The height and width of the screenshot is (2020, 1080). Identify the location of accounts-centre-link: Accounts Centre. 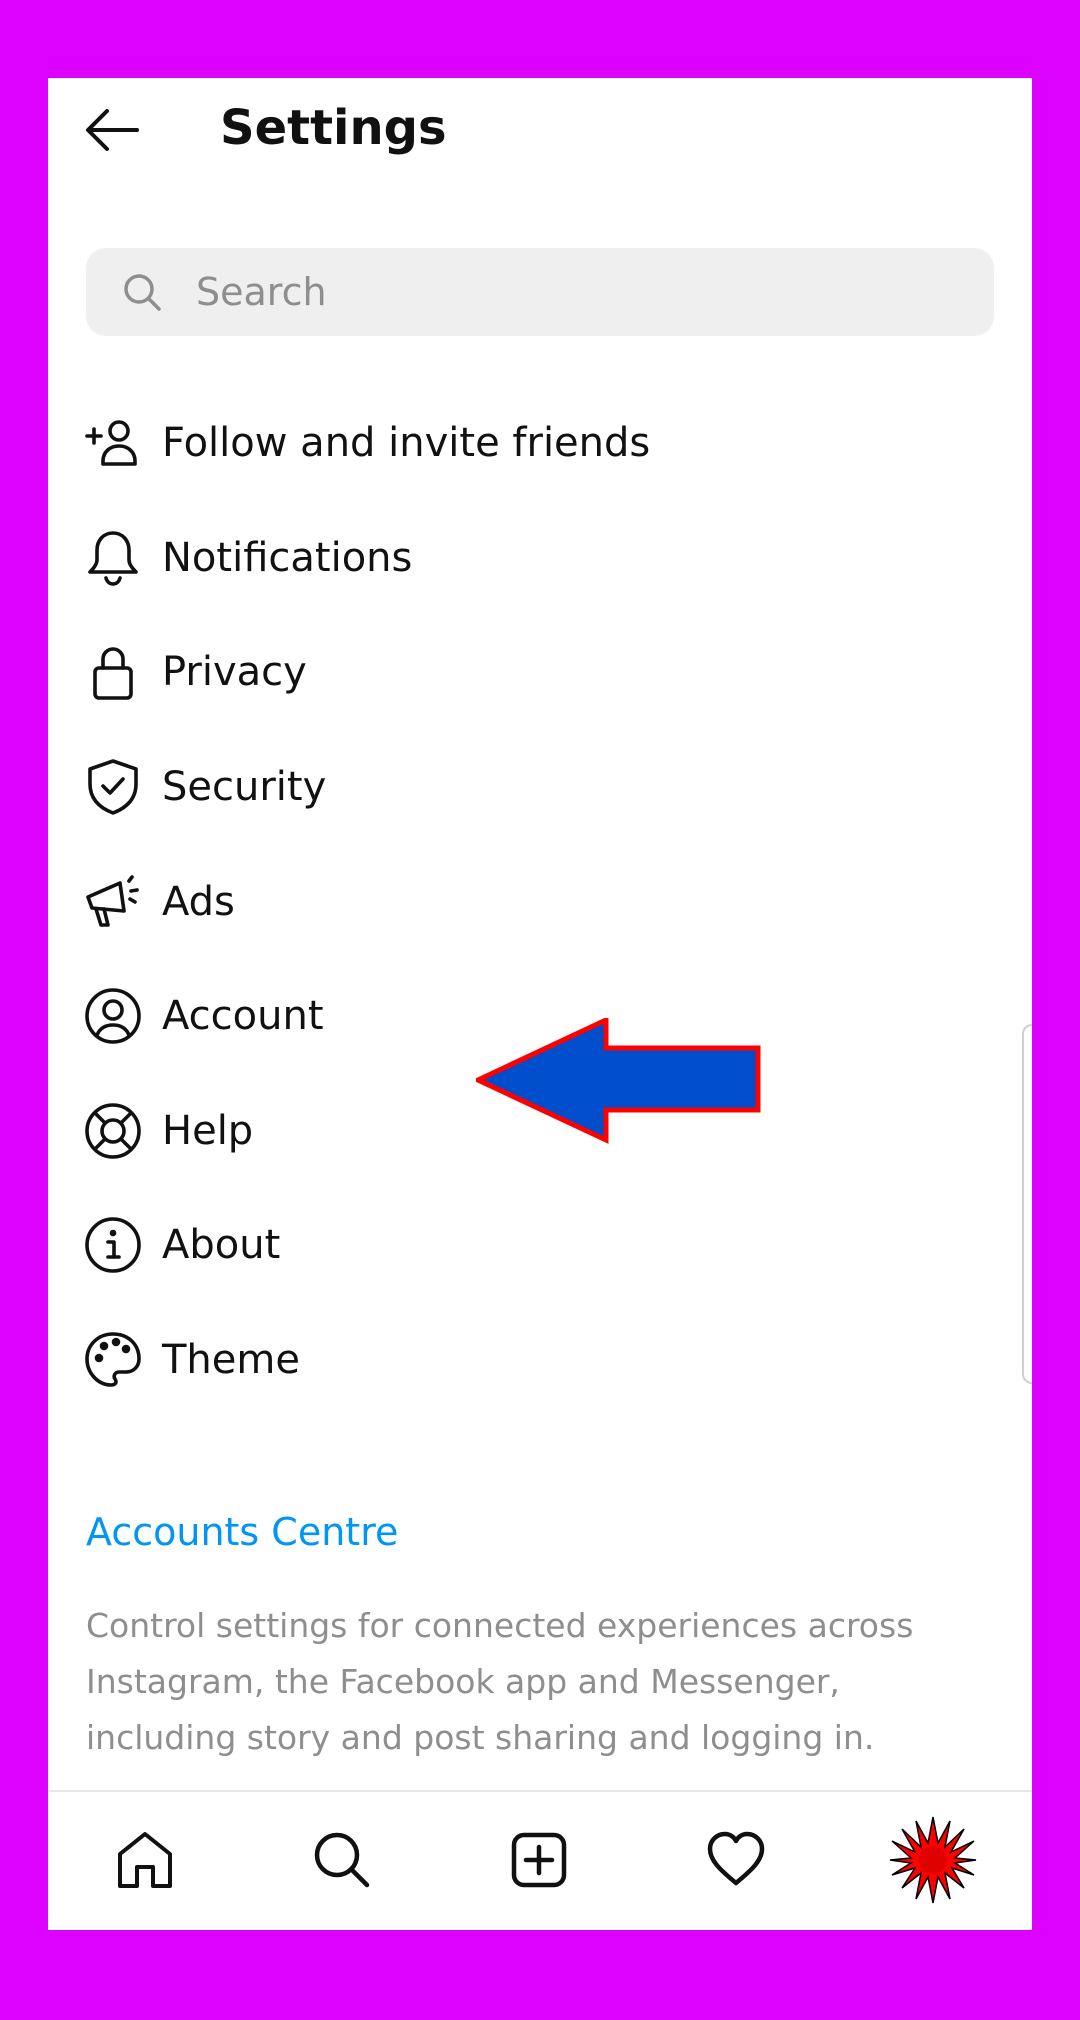
(242, 1532).